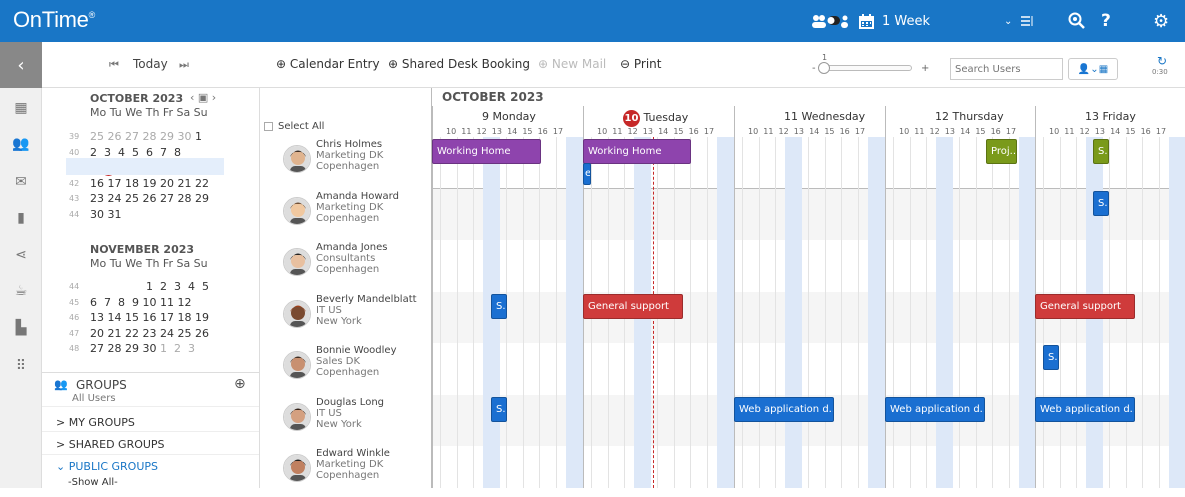  I want to click on refresh-icon: ↻, so click(1162, 61).